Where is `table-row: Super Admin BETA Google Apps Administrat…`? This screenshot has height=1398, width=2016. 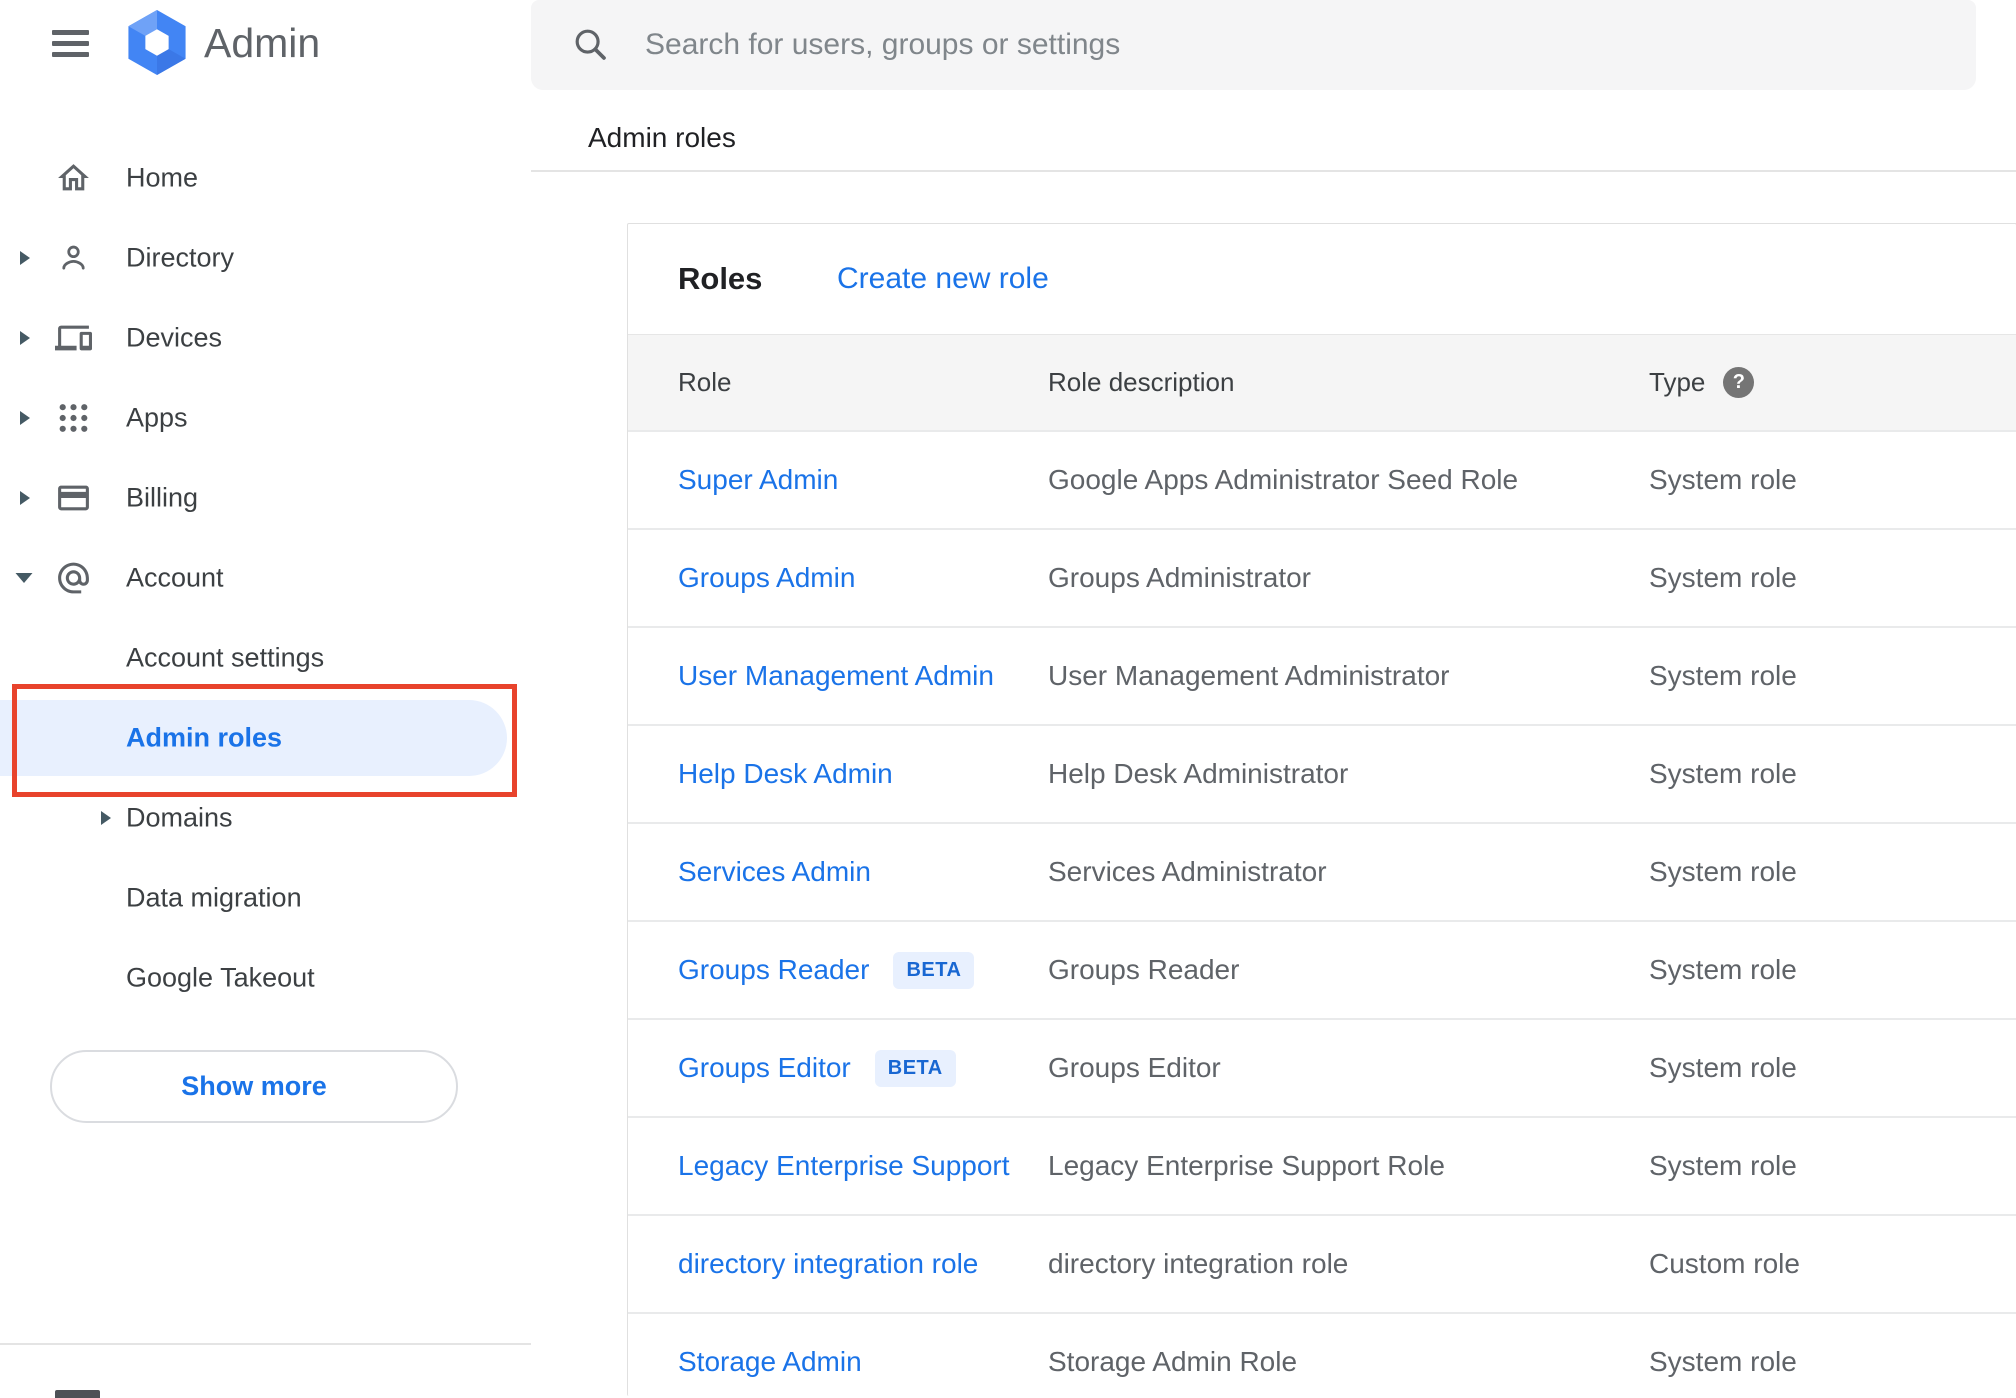
table-row: Super Admin BETA Google Apps Administrat… is located at coordinates (1322, 479).